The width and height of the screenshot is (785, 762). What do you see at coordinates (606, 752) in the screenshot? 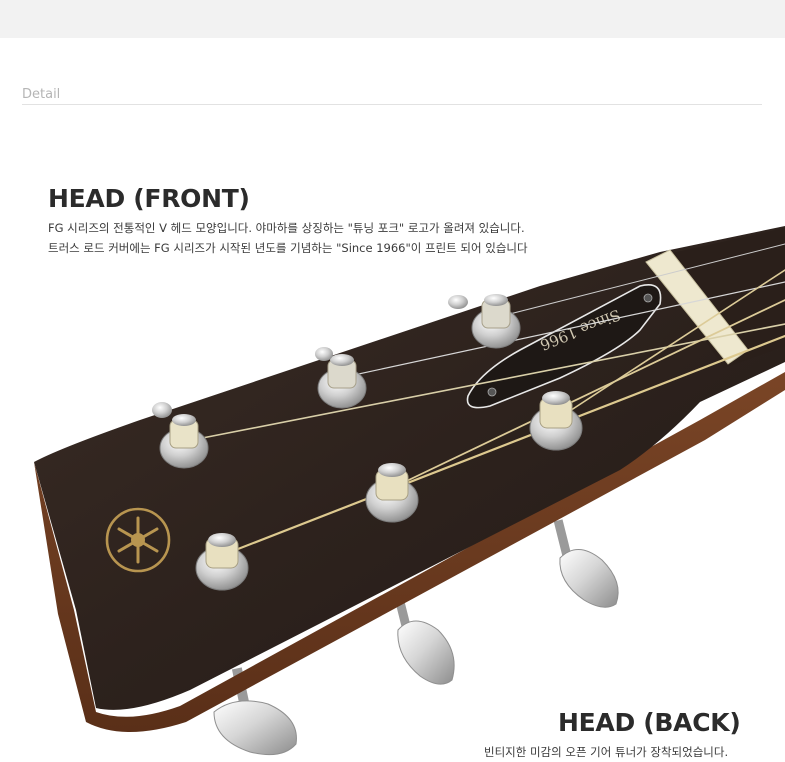
I see `head-back-description: 빈티지한 미감의 오픈 기어 튜너가 장착되었습니다.` at bounding box center [606, 752].